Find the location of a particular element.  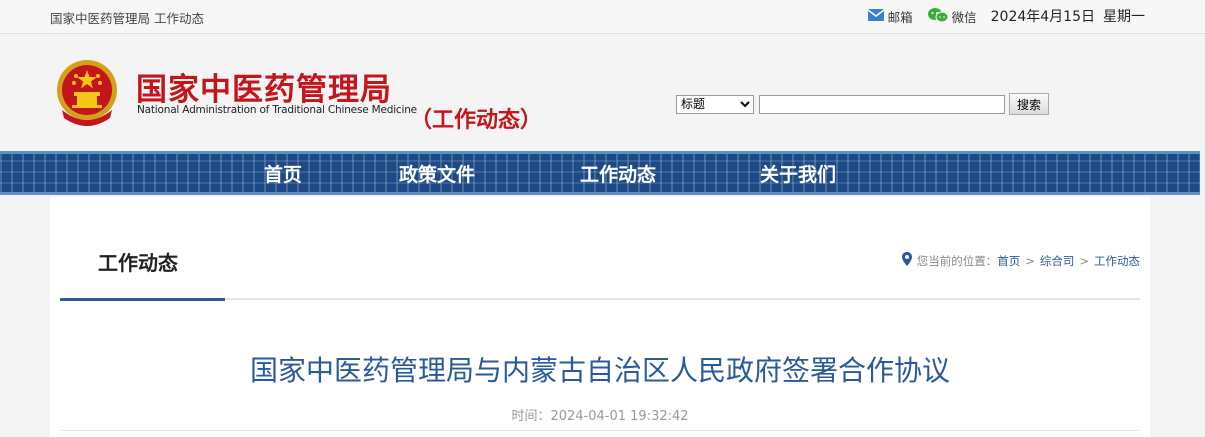

mail-link: 邮箱 is located at coordinates (890, 16).